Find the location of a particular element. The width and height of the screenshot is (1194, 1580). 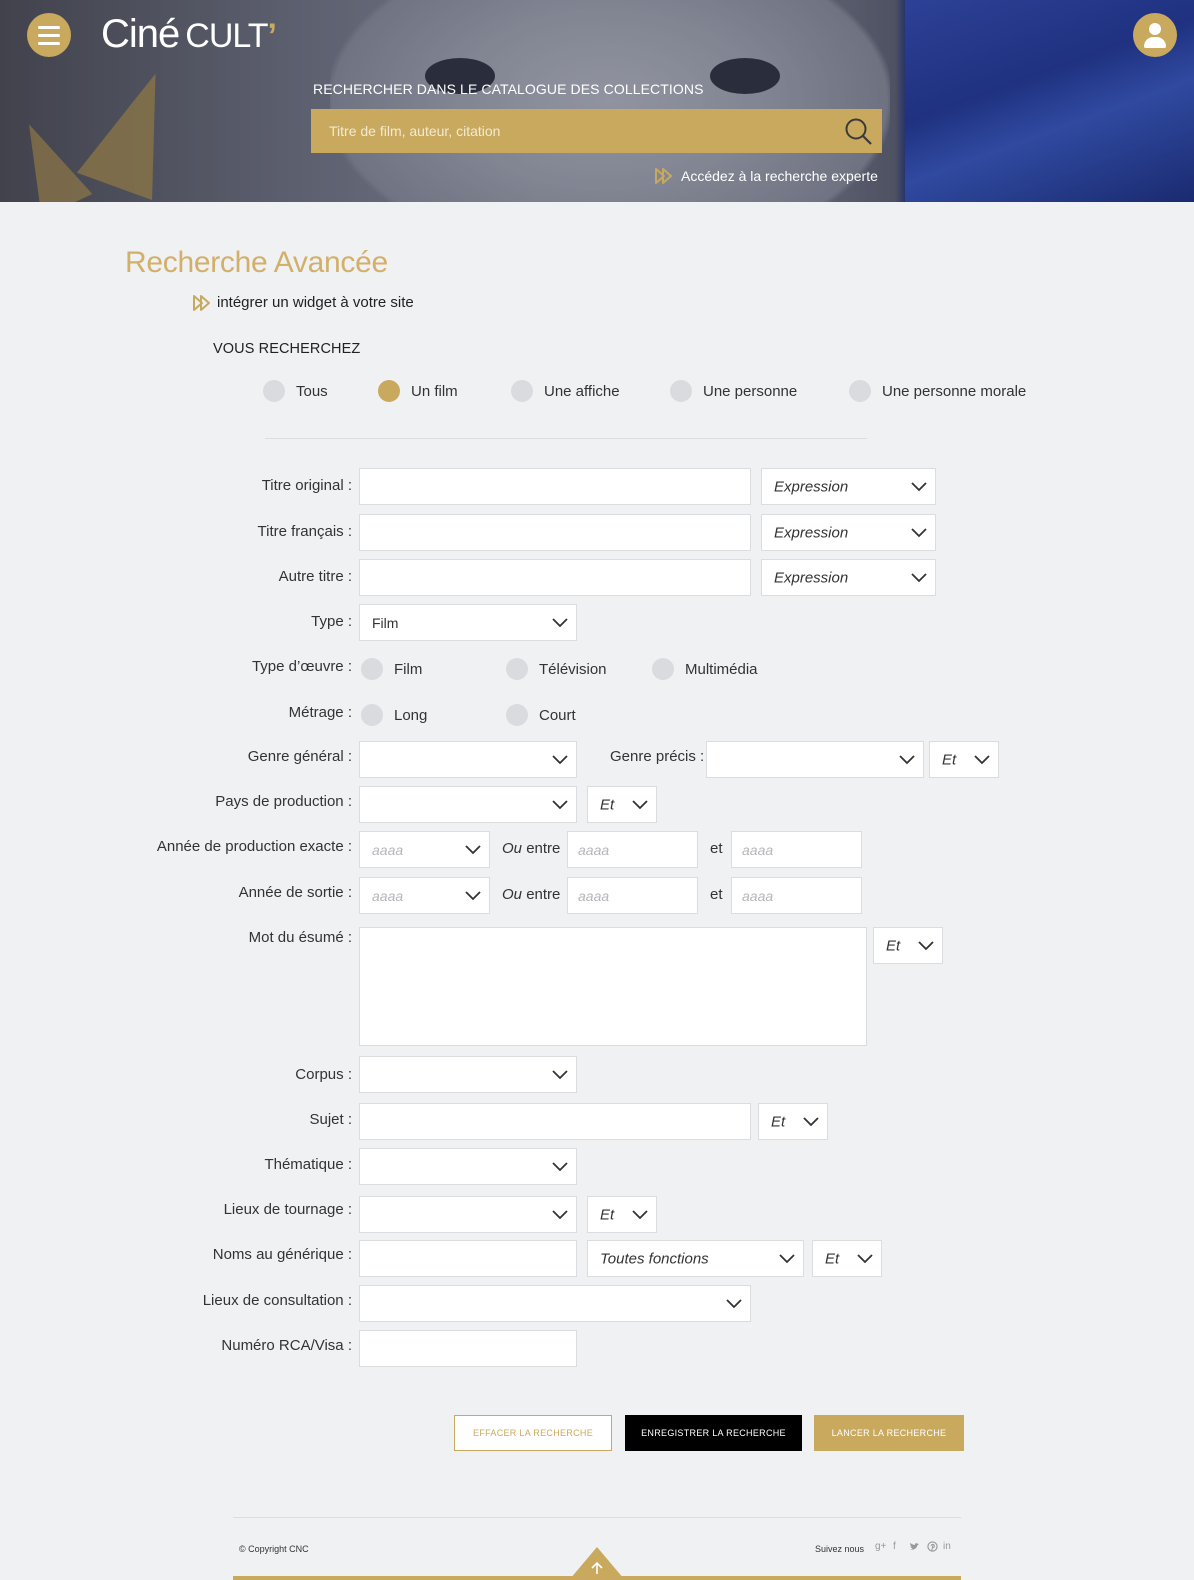

hamburger-menu-button is located at coordinates (49, 35).